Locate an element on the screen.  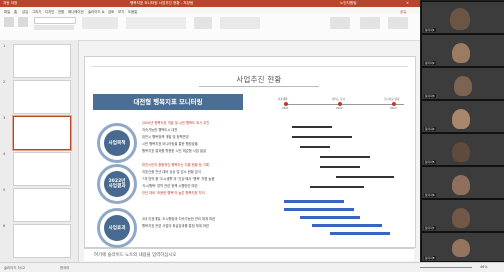
bullet: 행복지표 관련 사업의 파급효과를 통한 체계 마련 is located at coordinates (175, 226).